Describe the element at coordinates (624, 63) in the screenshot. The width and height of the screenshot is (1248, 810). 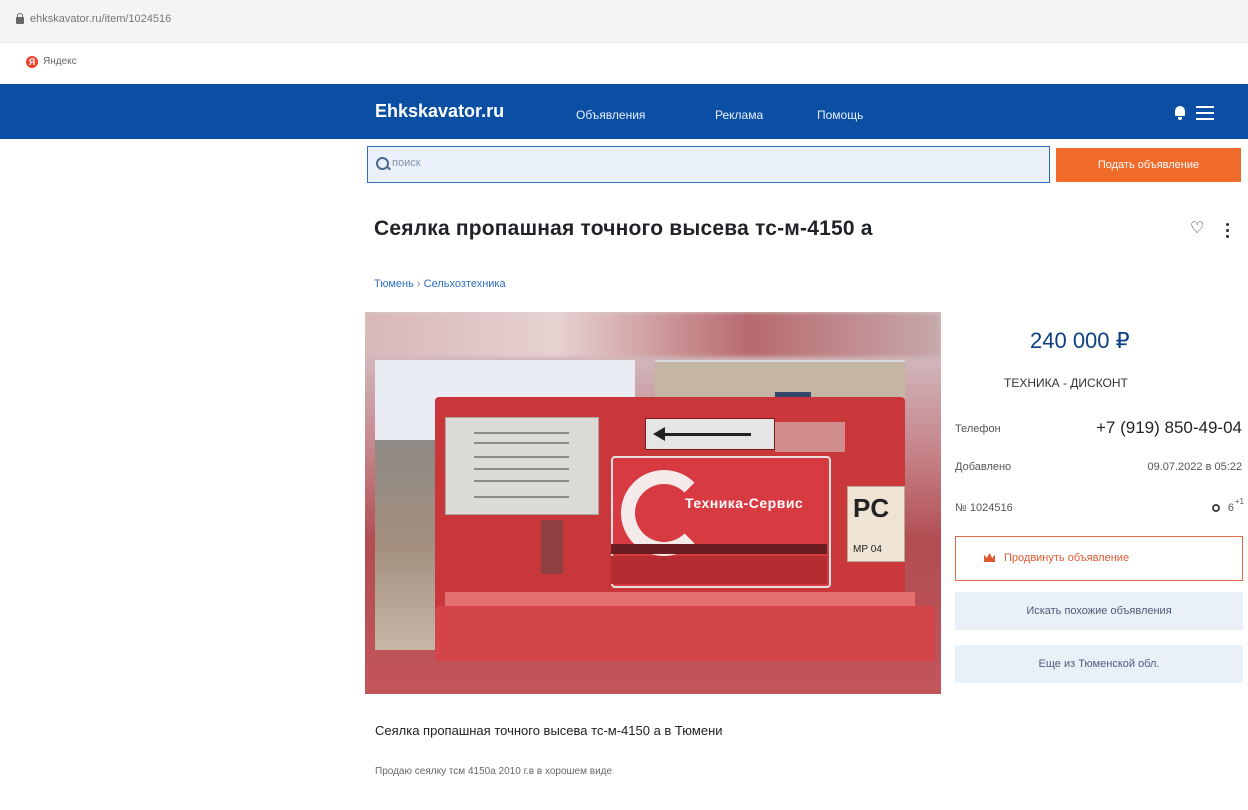
I see `bookmarks-bar` at that location.